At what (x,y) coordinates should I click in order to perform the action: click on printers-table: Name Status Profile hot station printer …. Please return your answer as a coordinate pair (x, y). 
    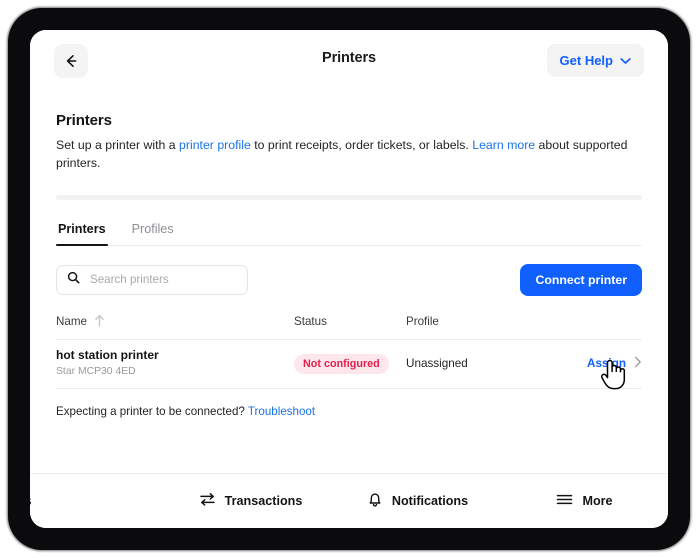
    Looking at the image, I should click on (349, 351).